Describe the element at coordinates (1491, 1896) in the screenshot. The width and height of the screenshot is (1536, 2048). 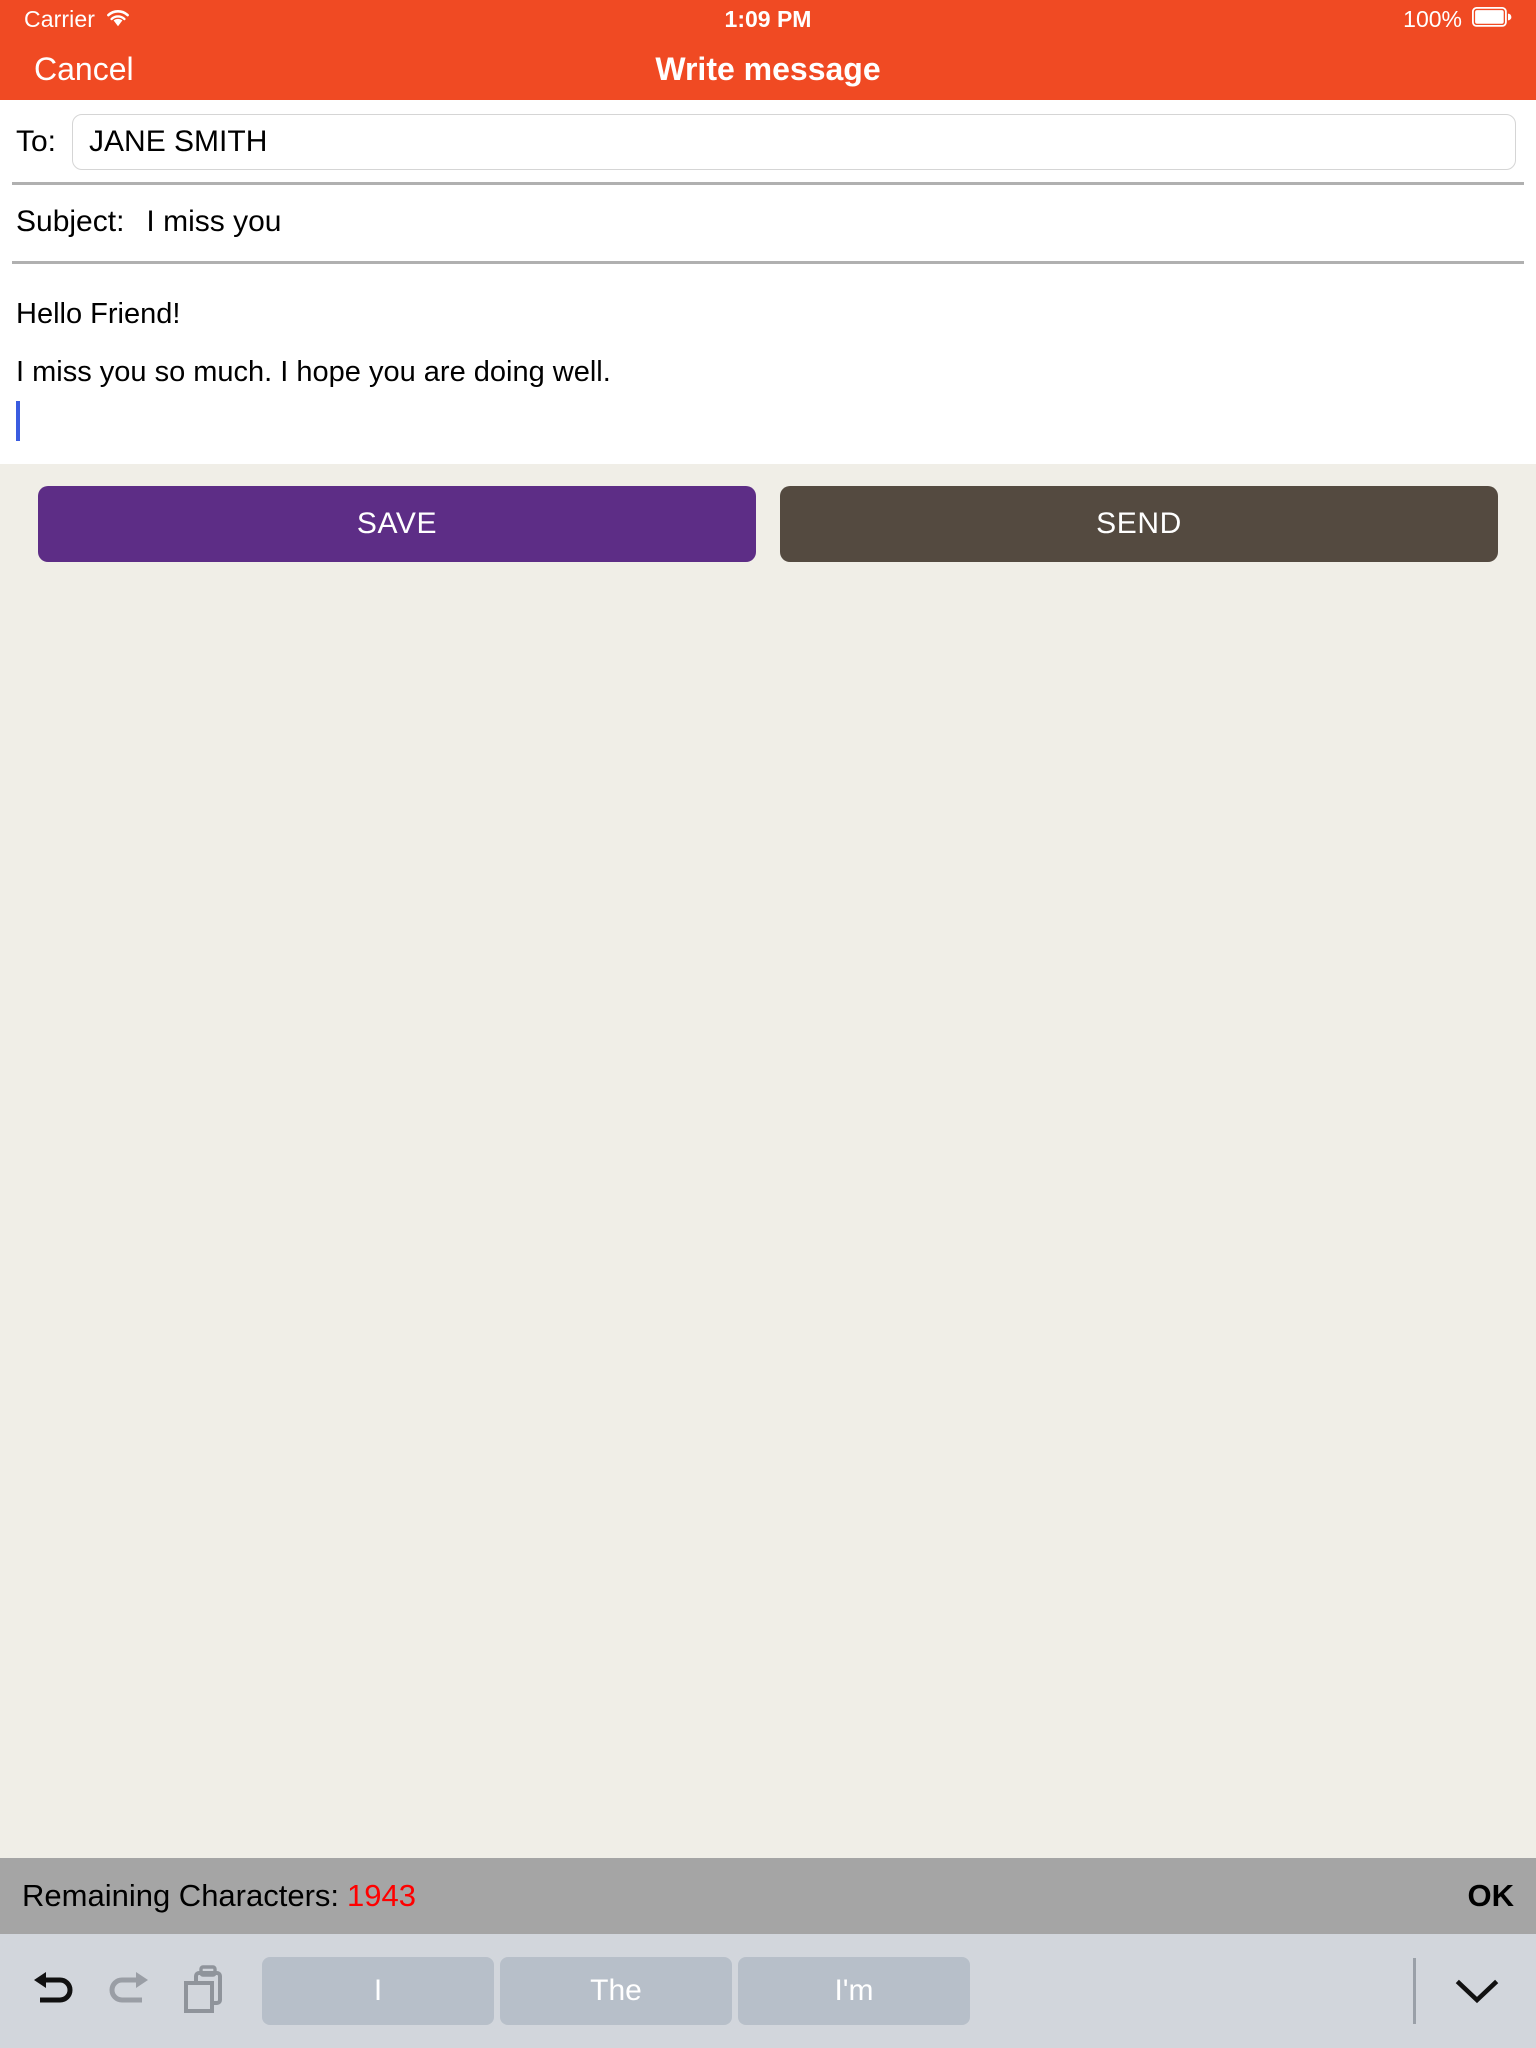
I see `ok-button: OK` at that location.